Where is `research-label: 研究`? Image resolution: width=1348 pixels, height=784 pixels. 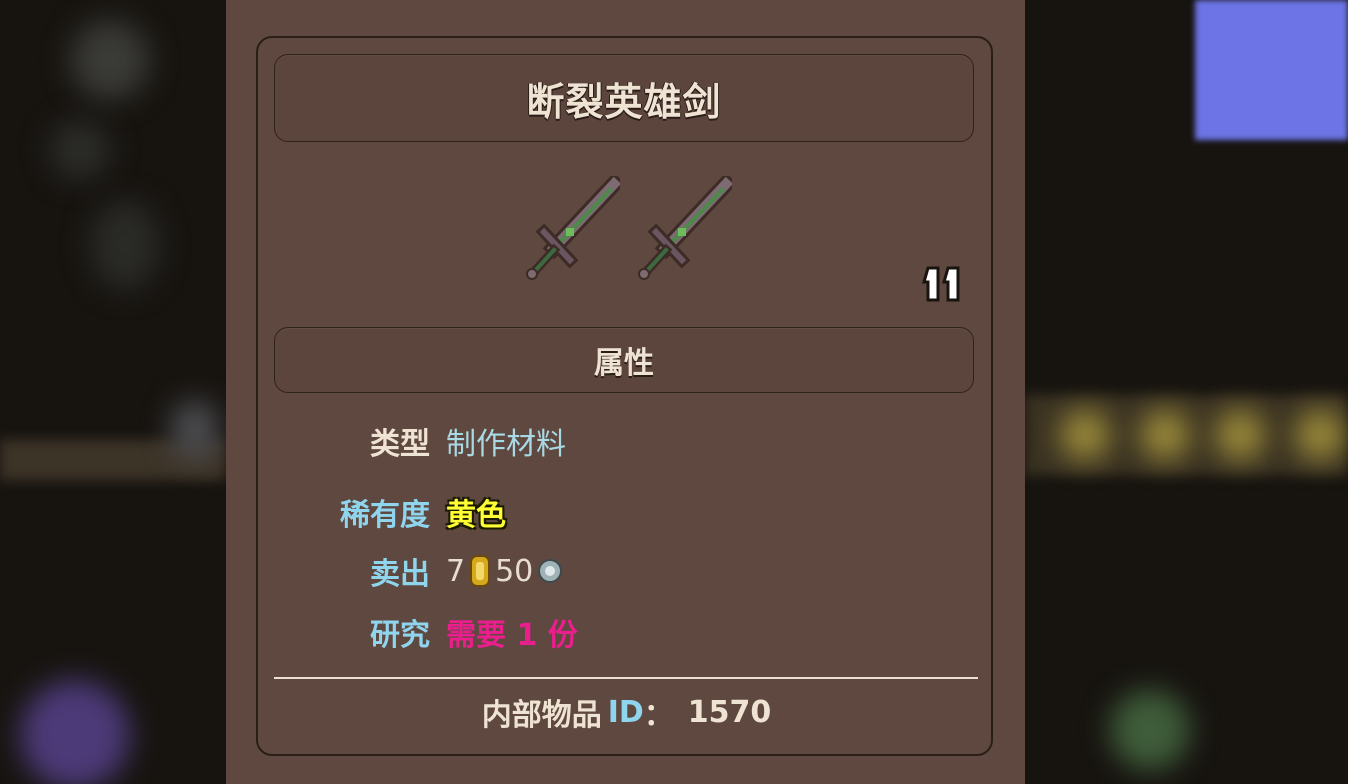
research-label: 研究 is located at coordinates (352, 632).